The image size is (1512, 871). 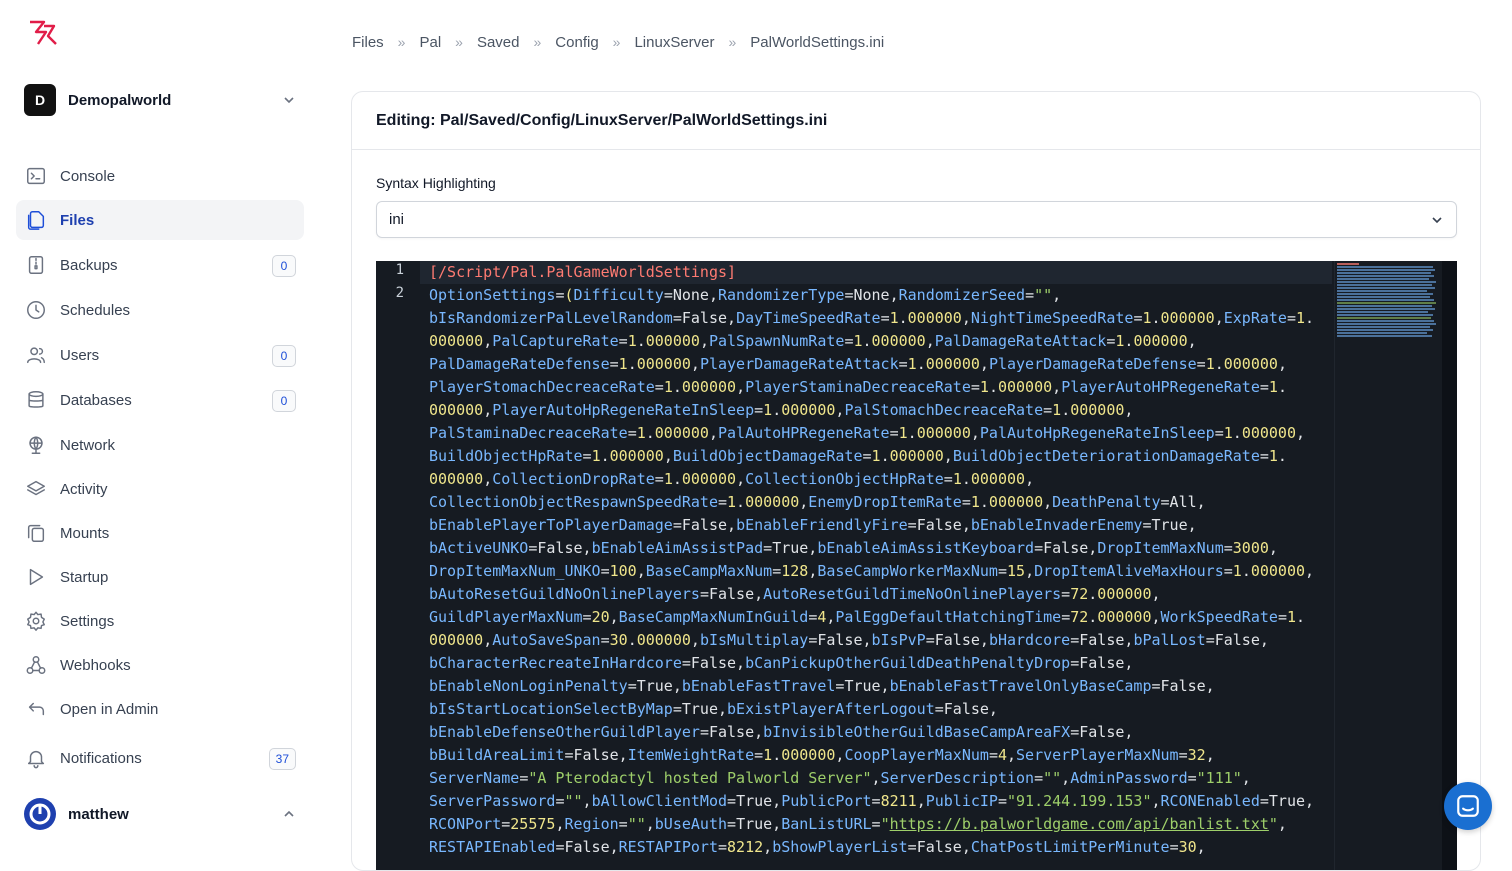 I want to click on line-gutter: 1 2, so click(x=398, y=565).